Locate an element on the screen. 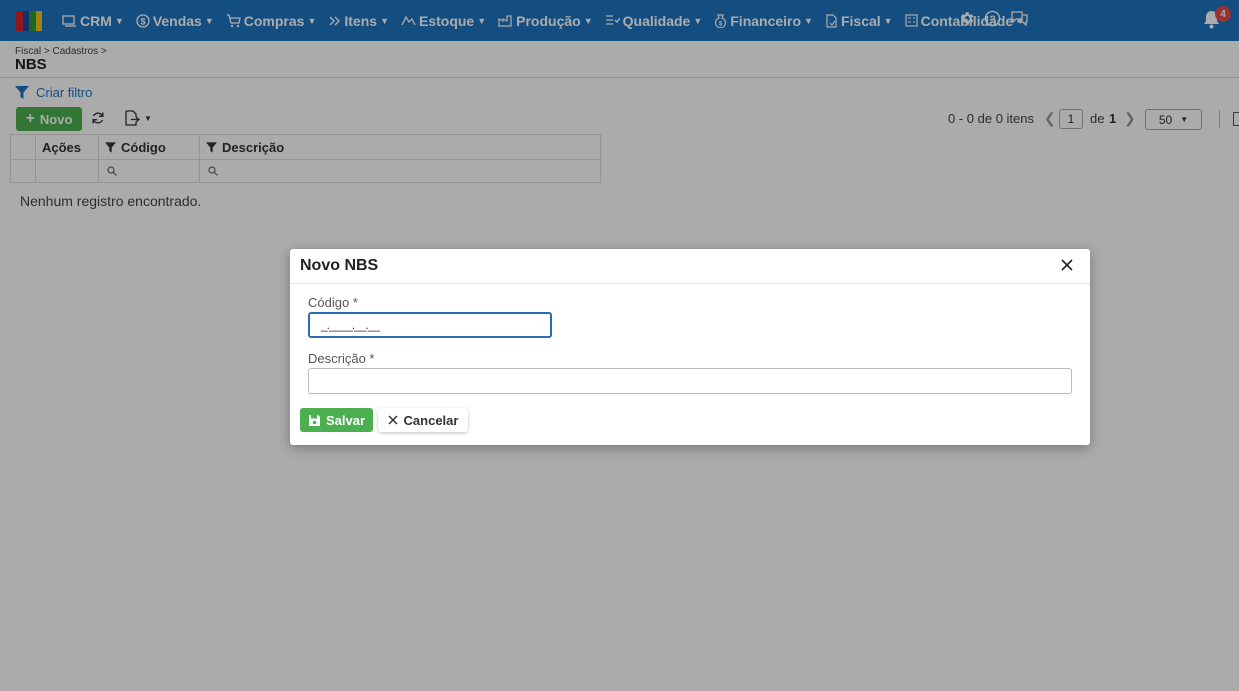 The height and width of the screenshot is (691, 1239). cancel-button: Cancelar is located at coordinates (423, 420).